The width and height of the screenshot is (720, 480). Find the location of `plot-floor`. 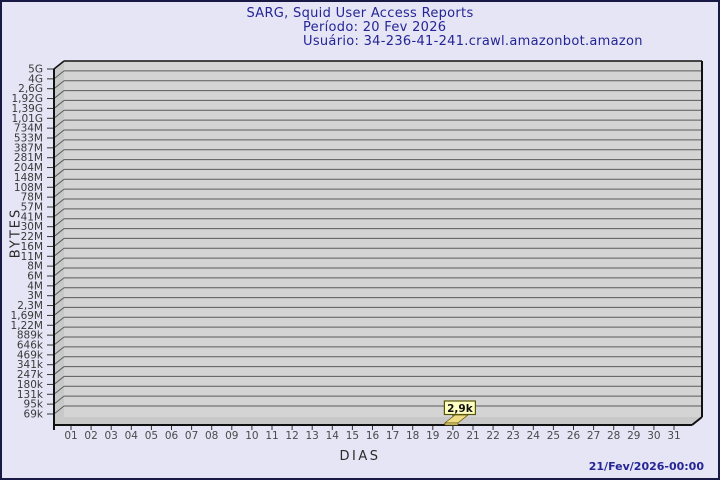

plot-floor is located at coordinates (378, 421).